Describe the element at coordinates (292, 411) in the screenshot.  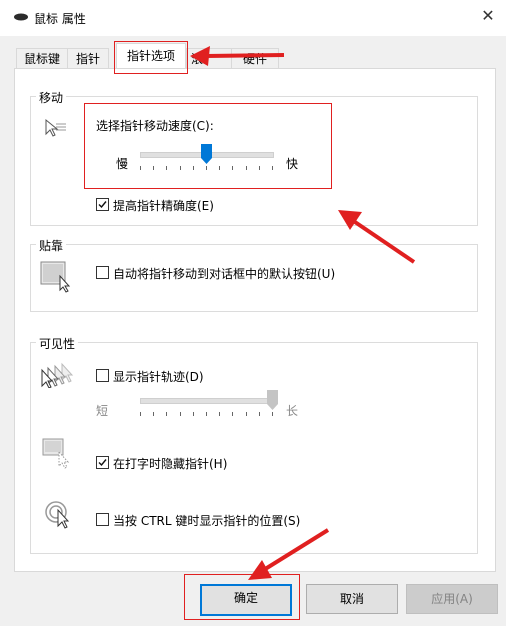
I see `long-label: 长` at that location.